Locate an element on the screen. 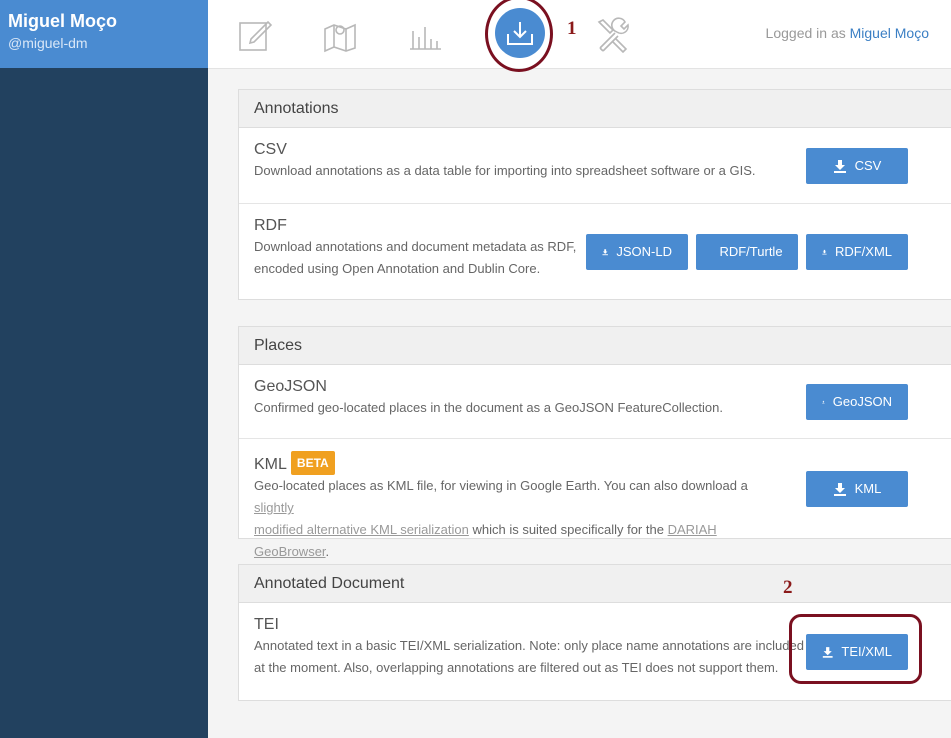 The height and width of the screenshot is (738, 951). download-rdf-turtle-button: RDF/Turtle is located at coordinates (747, 251).